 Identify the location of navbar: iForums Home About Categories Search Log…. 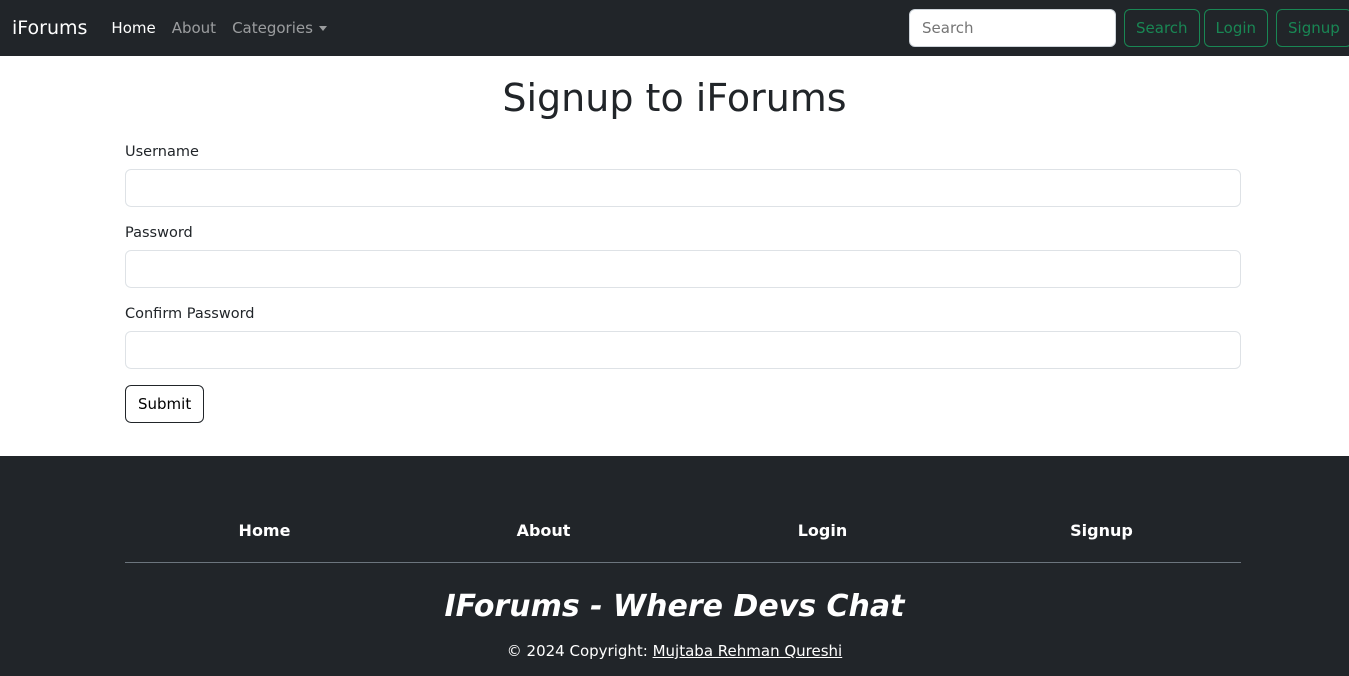
(674, 28).